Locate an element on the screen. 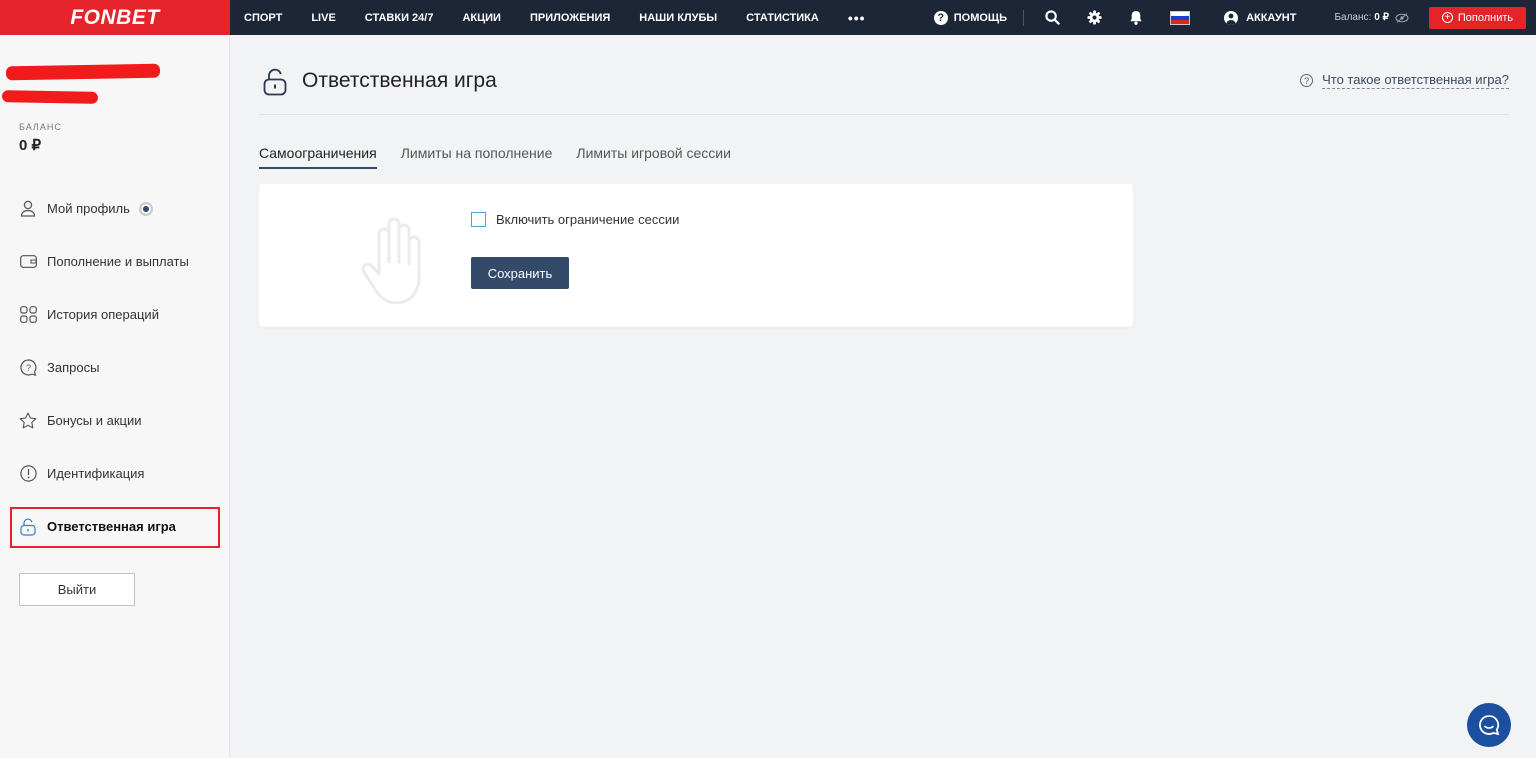 Image resolution: width=1536 pixels, height=758 pixels. chat-bubble-icon is located at coordinates (1489, 725).